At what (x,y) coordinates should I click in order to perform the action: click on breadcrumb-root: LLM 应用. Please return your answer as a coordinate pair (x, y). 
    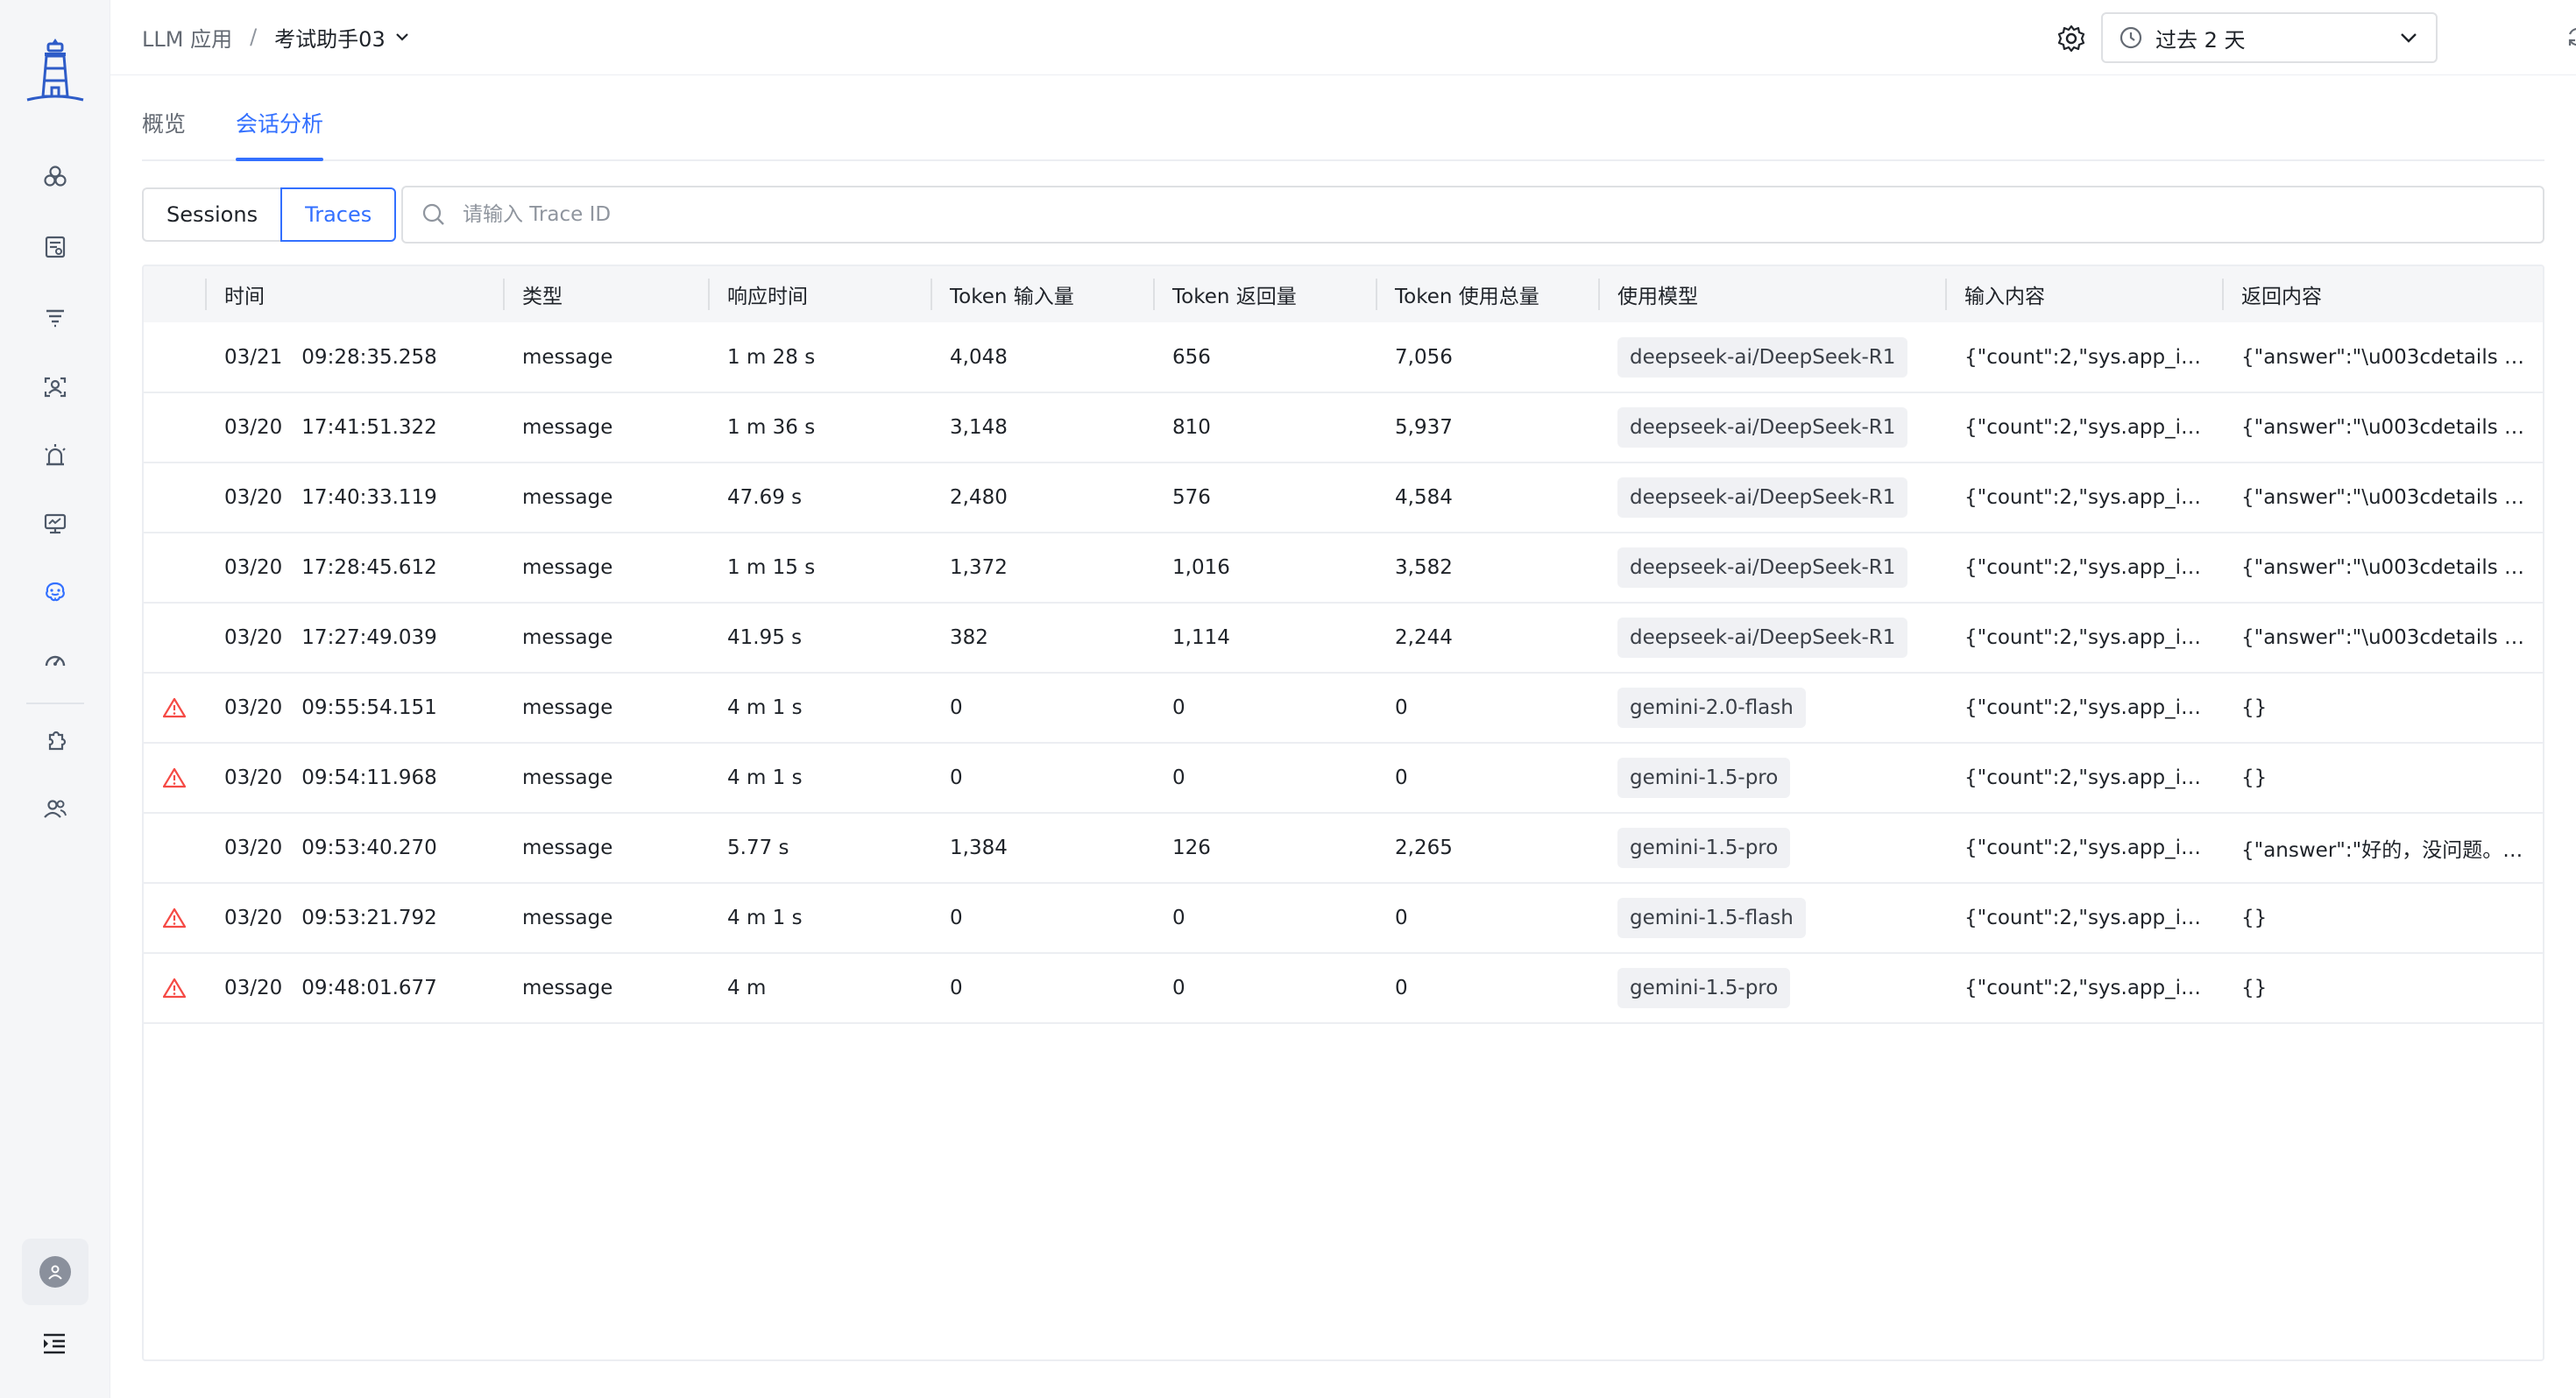
    Looking at the image, I should click on (187, 37).